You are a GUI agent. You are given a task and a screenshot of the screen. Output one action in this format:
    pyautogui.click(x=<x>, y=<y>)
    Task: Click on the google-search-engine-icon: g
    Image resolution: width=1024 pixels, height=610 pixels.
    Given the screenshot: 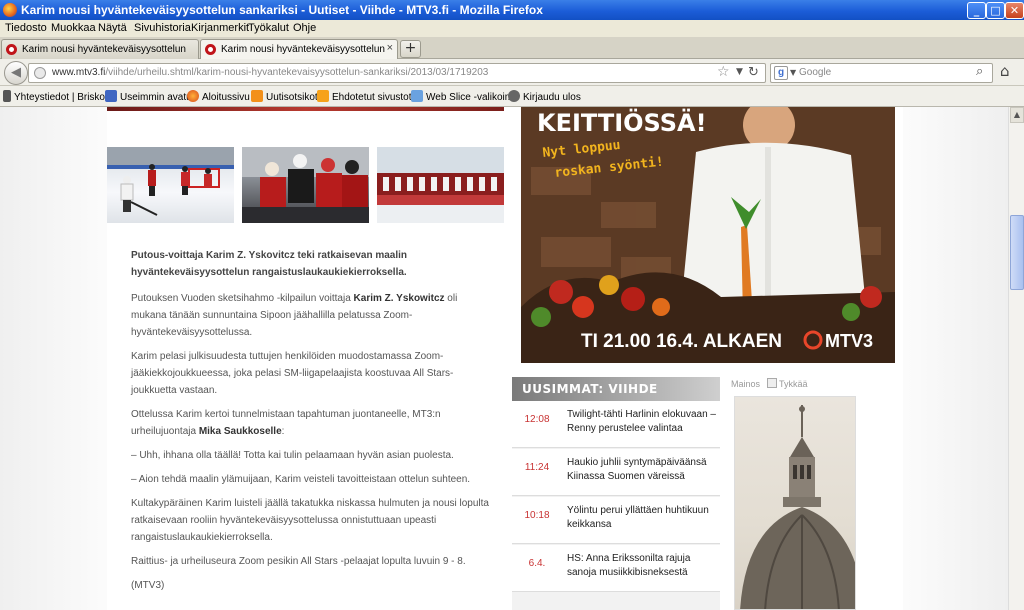 What is the action you would take?
    pyautogui.click(x=781, y=73)
    